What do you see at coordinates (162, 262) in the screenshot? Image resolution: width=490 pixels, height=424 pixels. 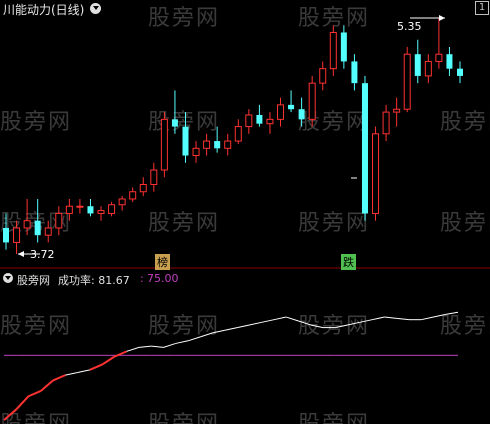 I see `signal-tag-buy: 榜` at bounding box center [162, 262].